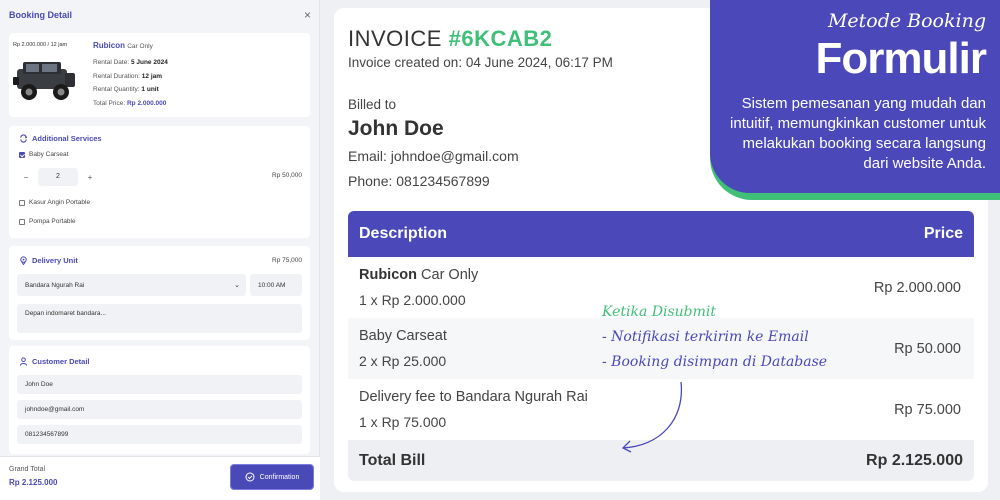 Image resolution: width=1000 pixels, height=500 pixels. Describe the element at coordinates (272, 285) in the screenshot. I see `delivery-time-value: 10:00 AM` at that location.